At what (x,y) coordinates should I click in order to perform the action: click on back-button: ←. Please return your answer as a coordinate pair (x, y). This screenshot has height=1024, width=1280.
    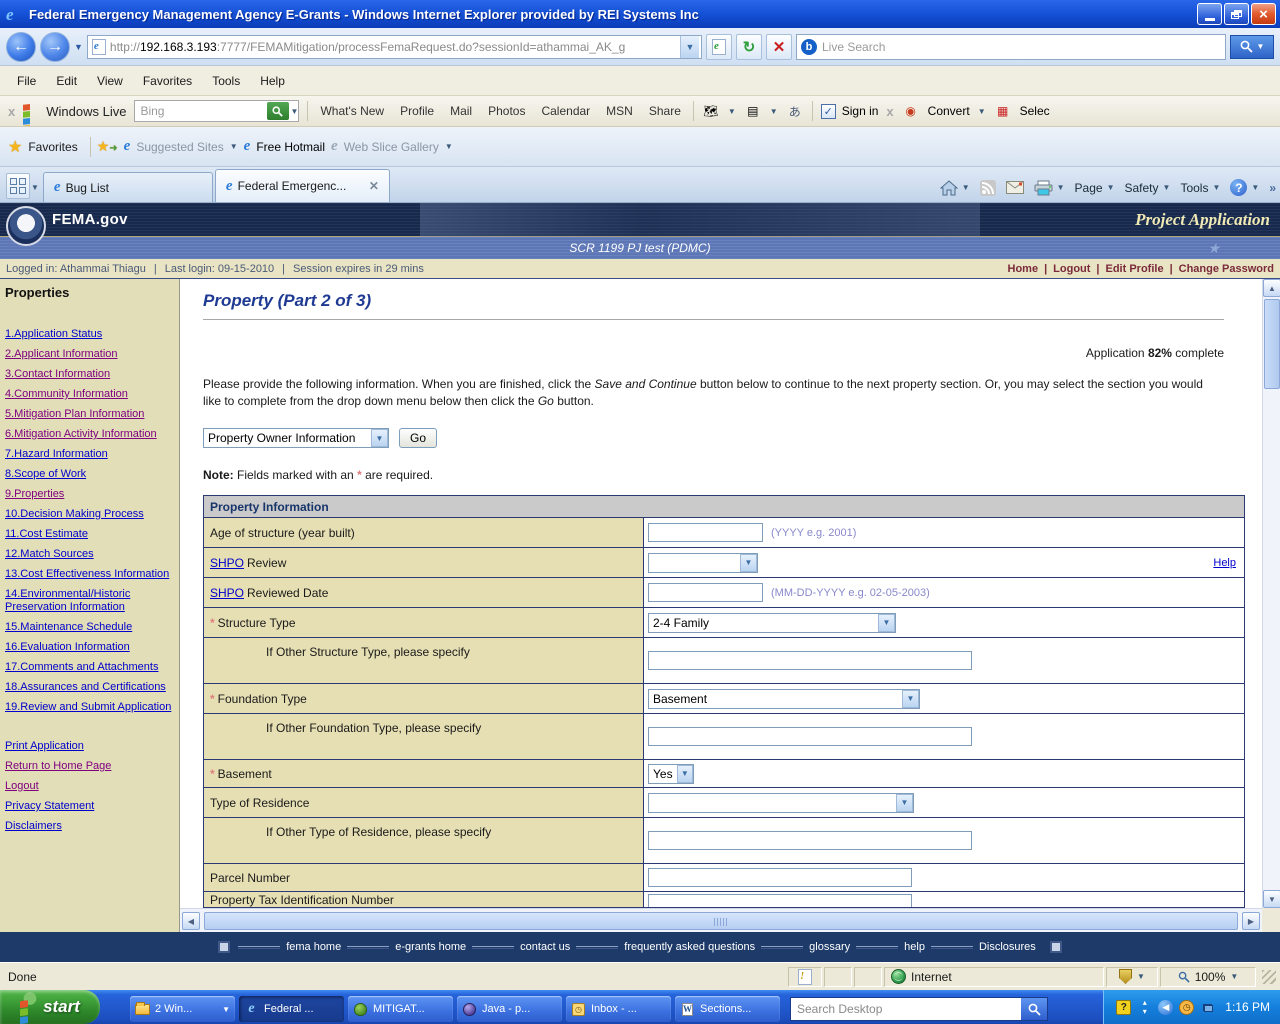
    Looking at the image, I should click on (21, 46).